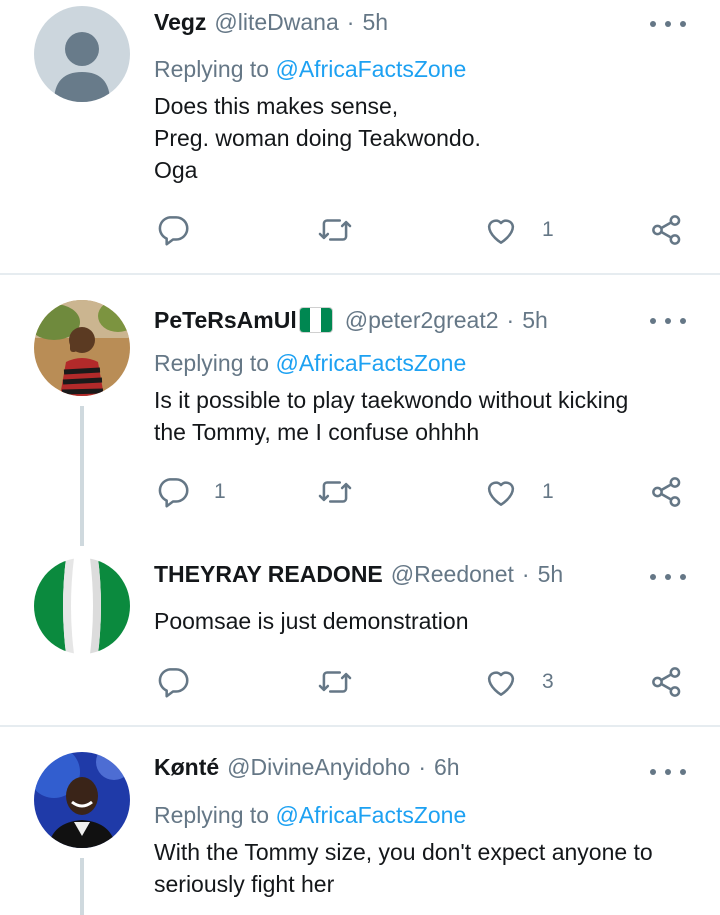 This screenshot has height=915, width=720. I want to click on nigeria-flag-photo, so click(82, 606).